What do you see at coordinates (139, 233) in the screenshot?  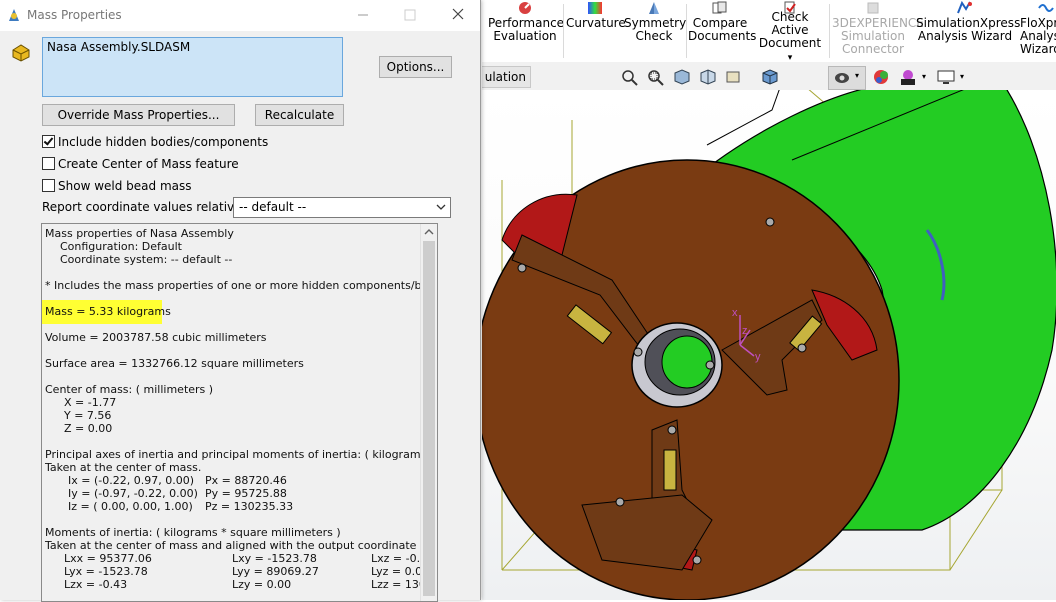 I see `report-header: Mass properties of Nasa Assembly` at bounding box center [139, 233].